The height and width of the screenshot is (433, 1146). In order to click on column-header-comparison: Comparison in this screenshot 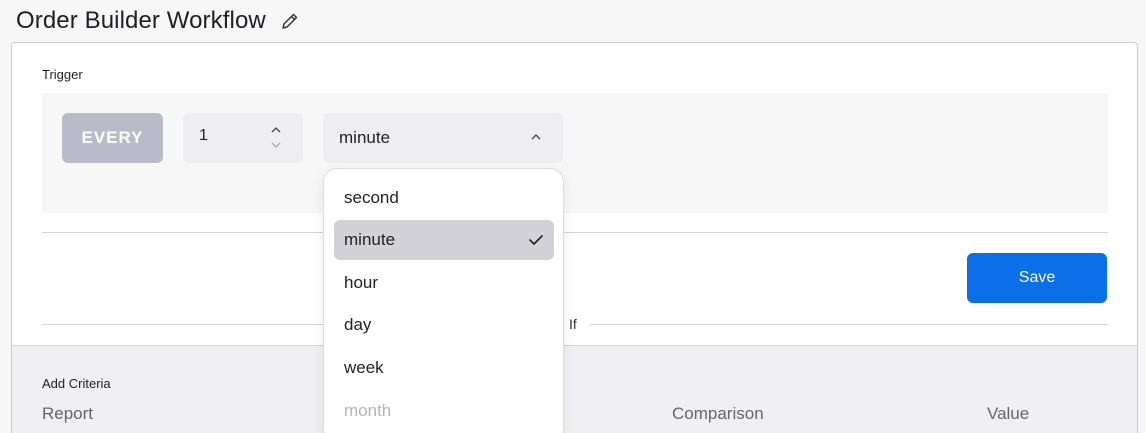, I will do `click(718, 413)`.